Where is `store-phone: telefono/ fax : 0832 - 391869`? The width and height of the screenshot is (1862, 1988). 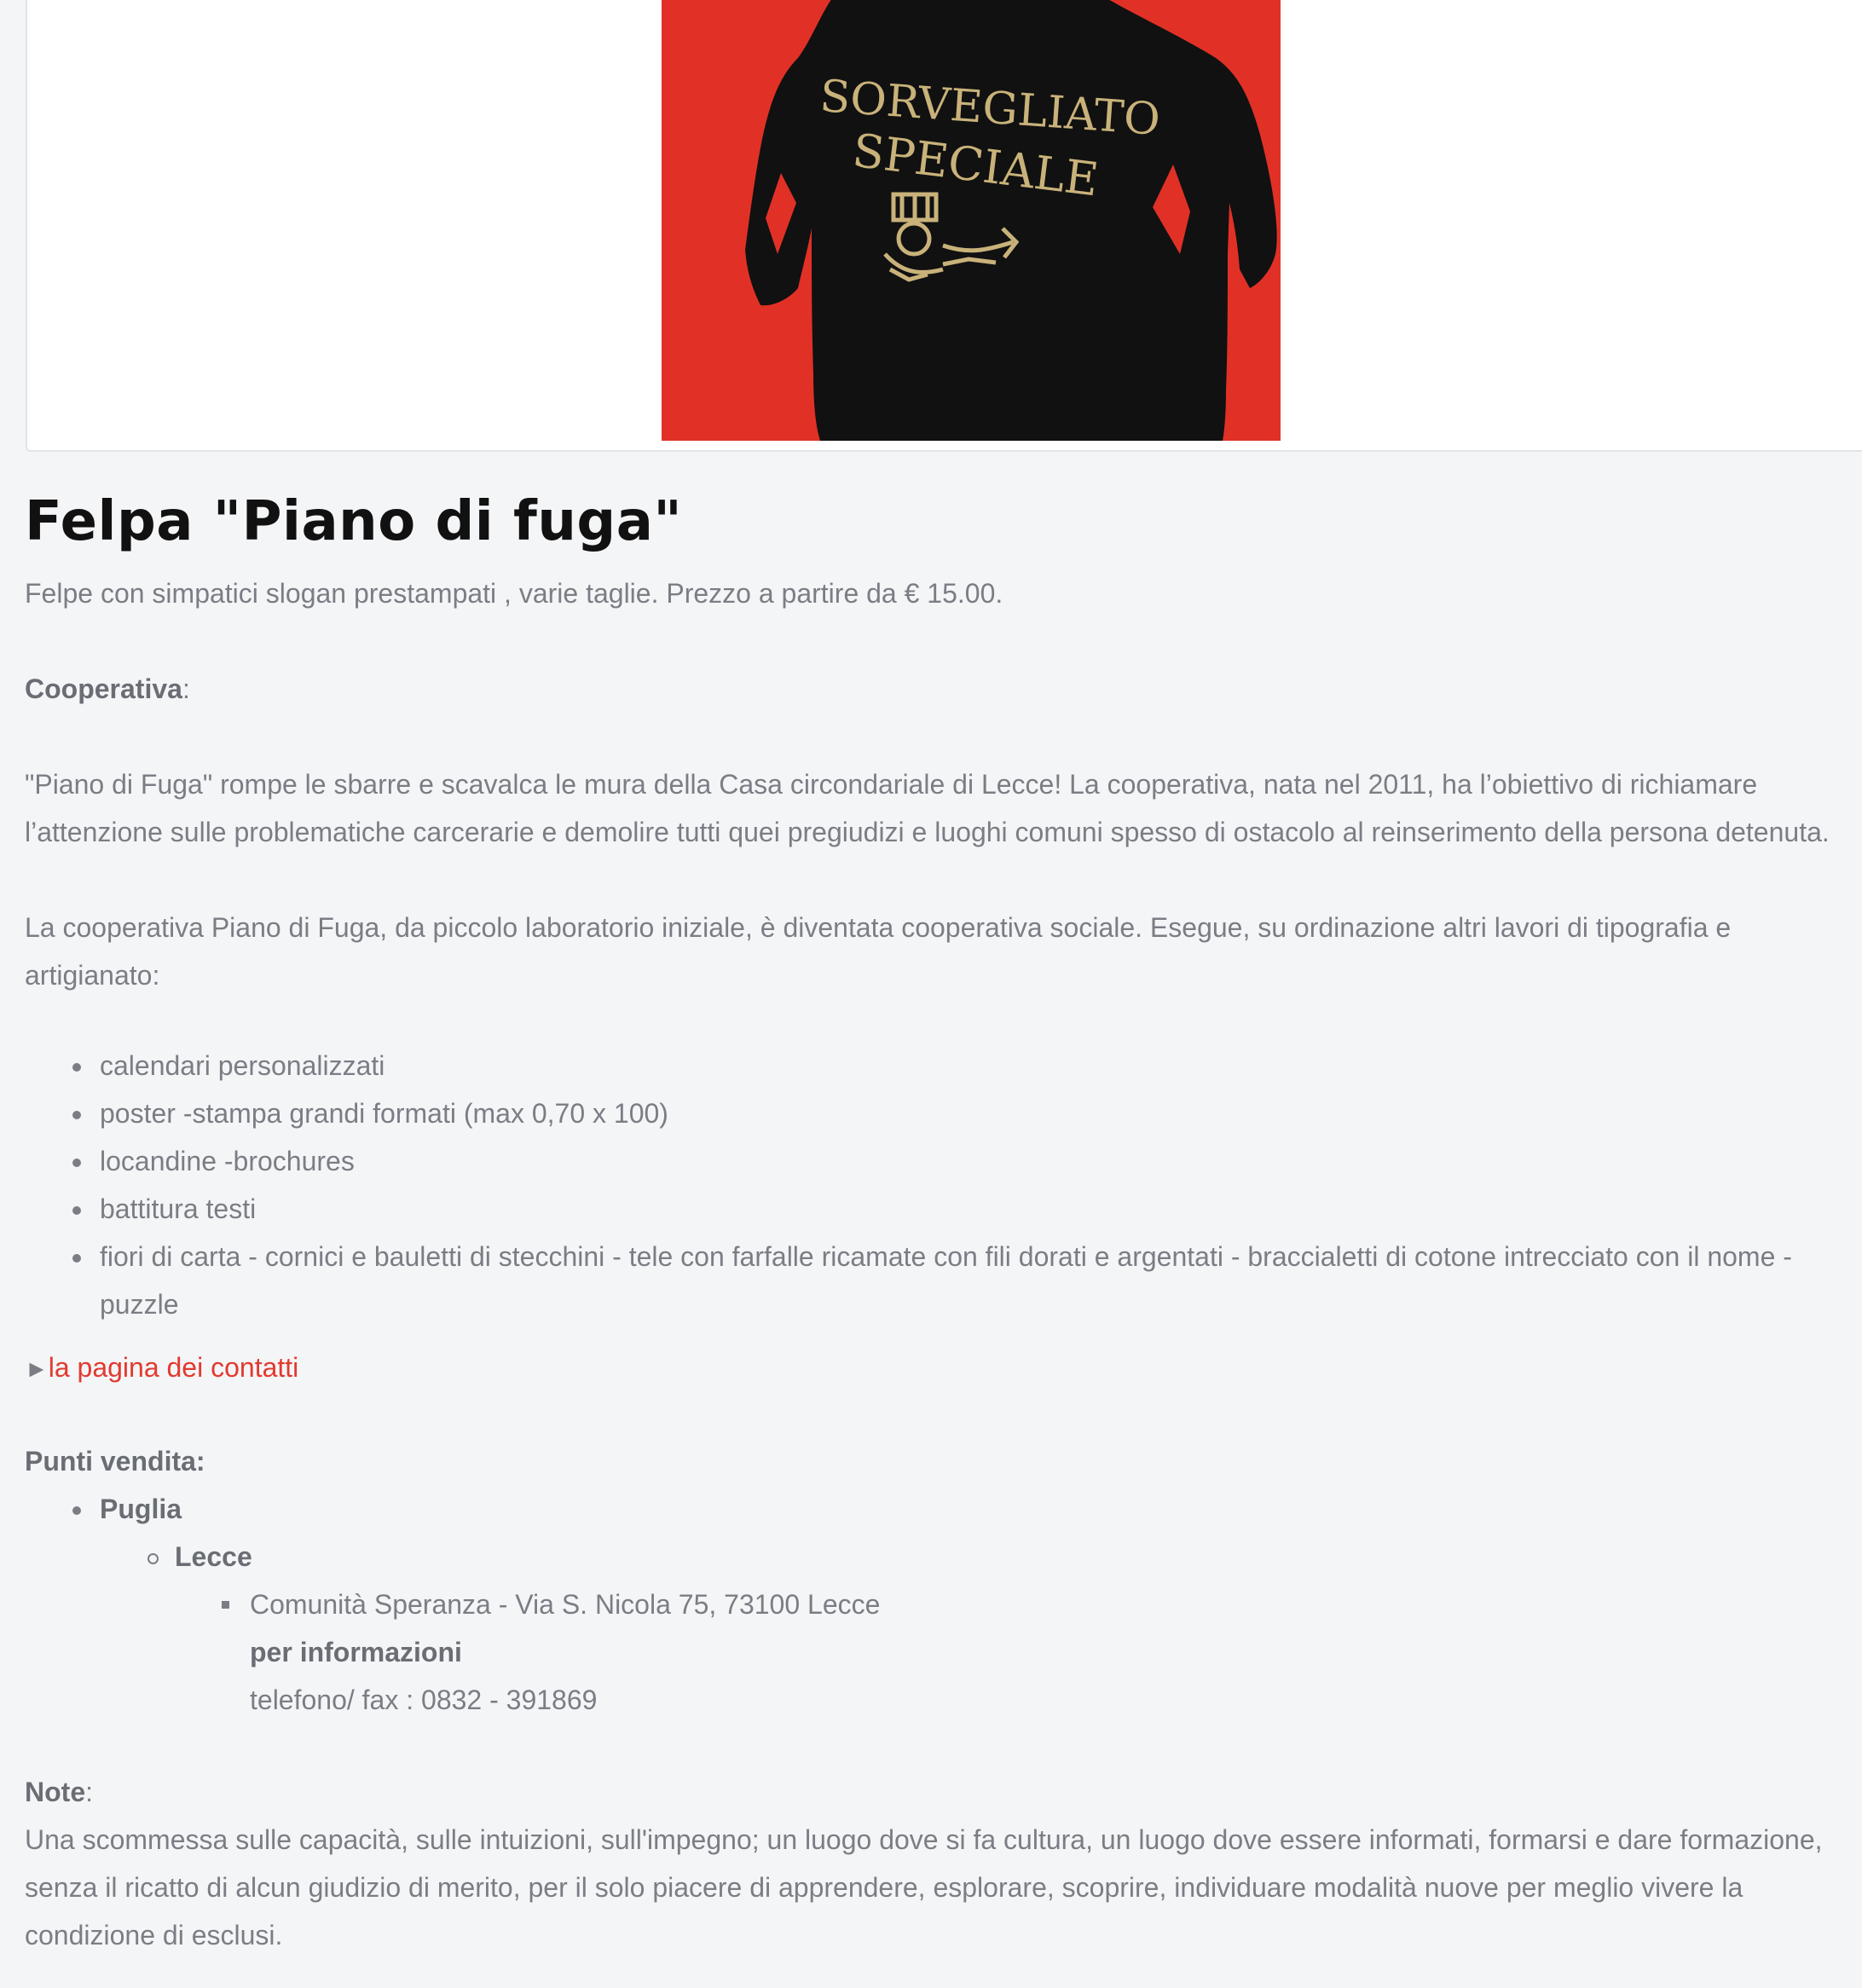
store-phone: telefono/ fax : 0832 - 391869 is located at coordinates (424, 1700).